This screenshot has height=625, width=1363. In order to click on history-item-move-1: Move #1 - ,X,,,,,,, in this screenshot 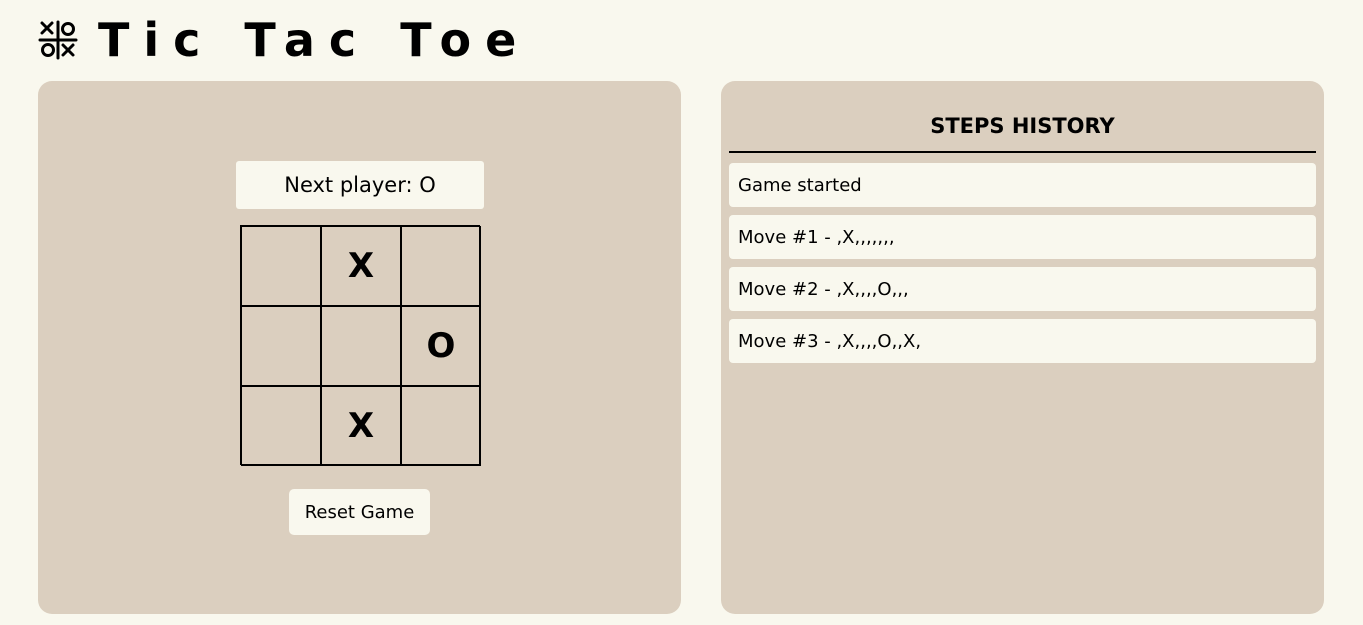, I will do `click(1022, 237)`.